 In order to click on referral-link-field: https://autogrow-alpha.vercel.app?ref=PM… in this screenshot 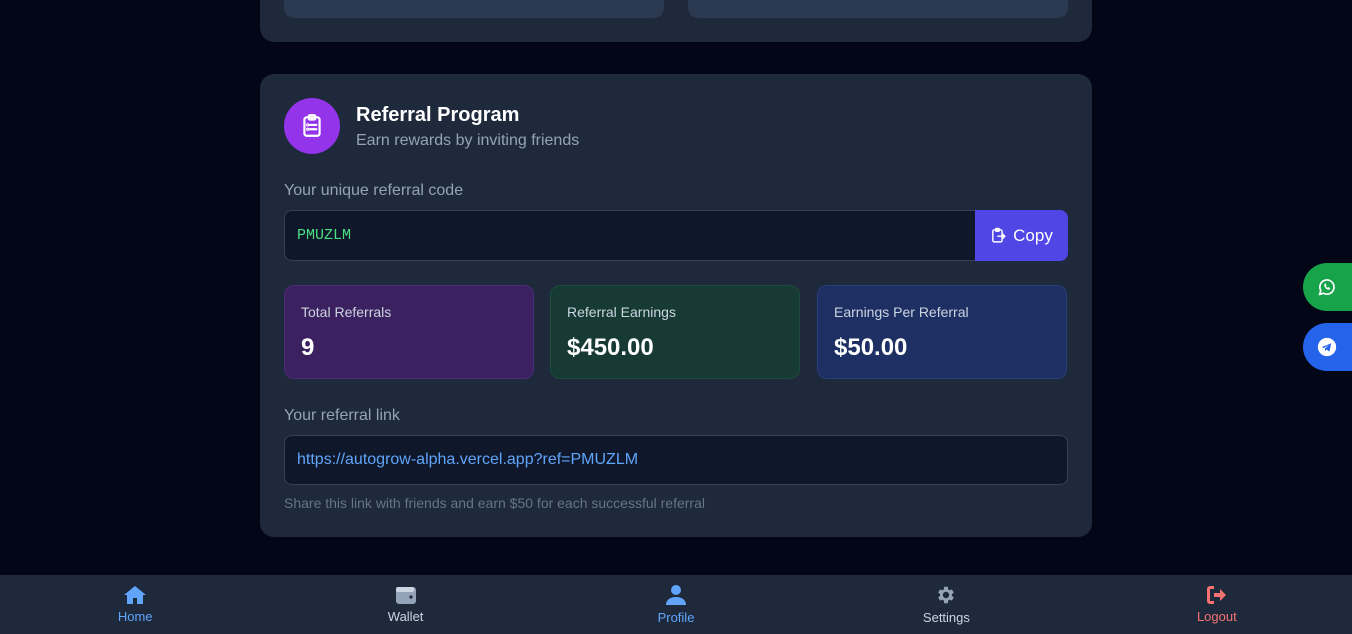, I will do `click(676, 460)`.